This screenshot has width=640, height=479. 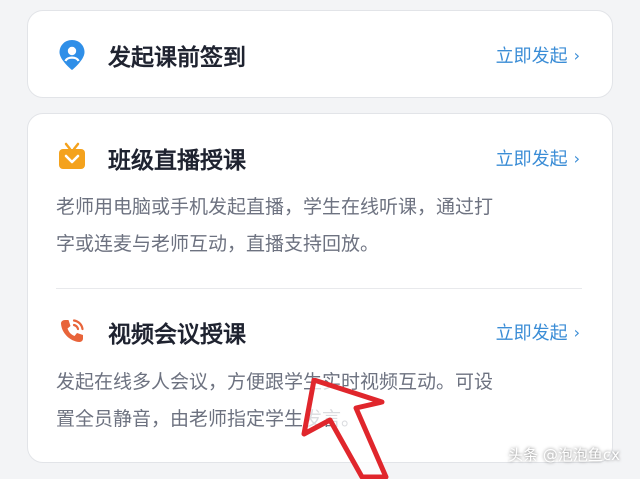 I want to click on checkin-start-button: 立即发起 ›, so click(x=538, y=55).